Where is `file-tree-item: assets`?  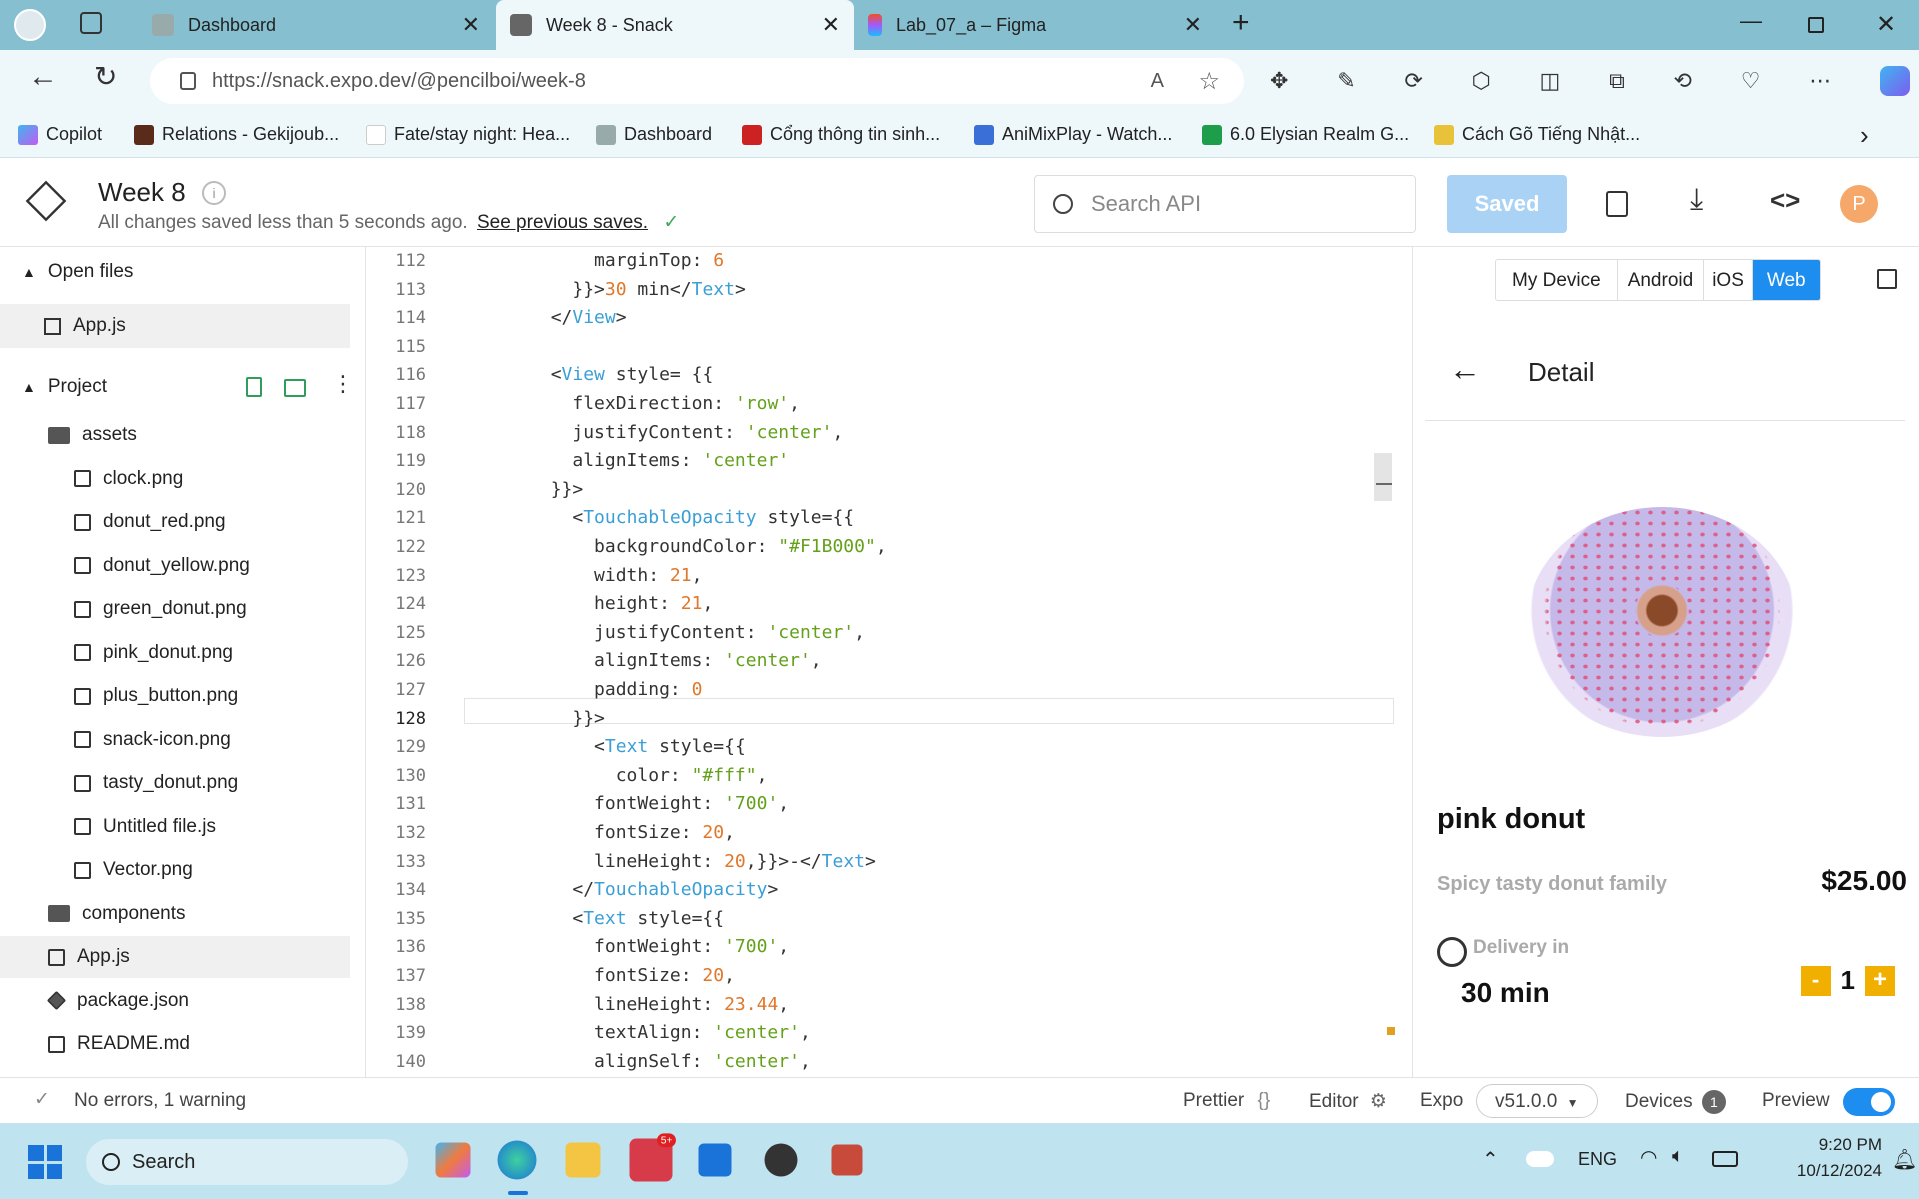
file-tree-item: assets is located at coordinates (175, 435).